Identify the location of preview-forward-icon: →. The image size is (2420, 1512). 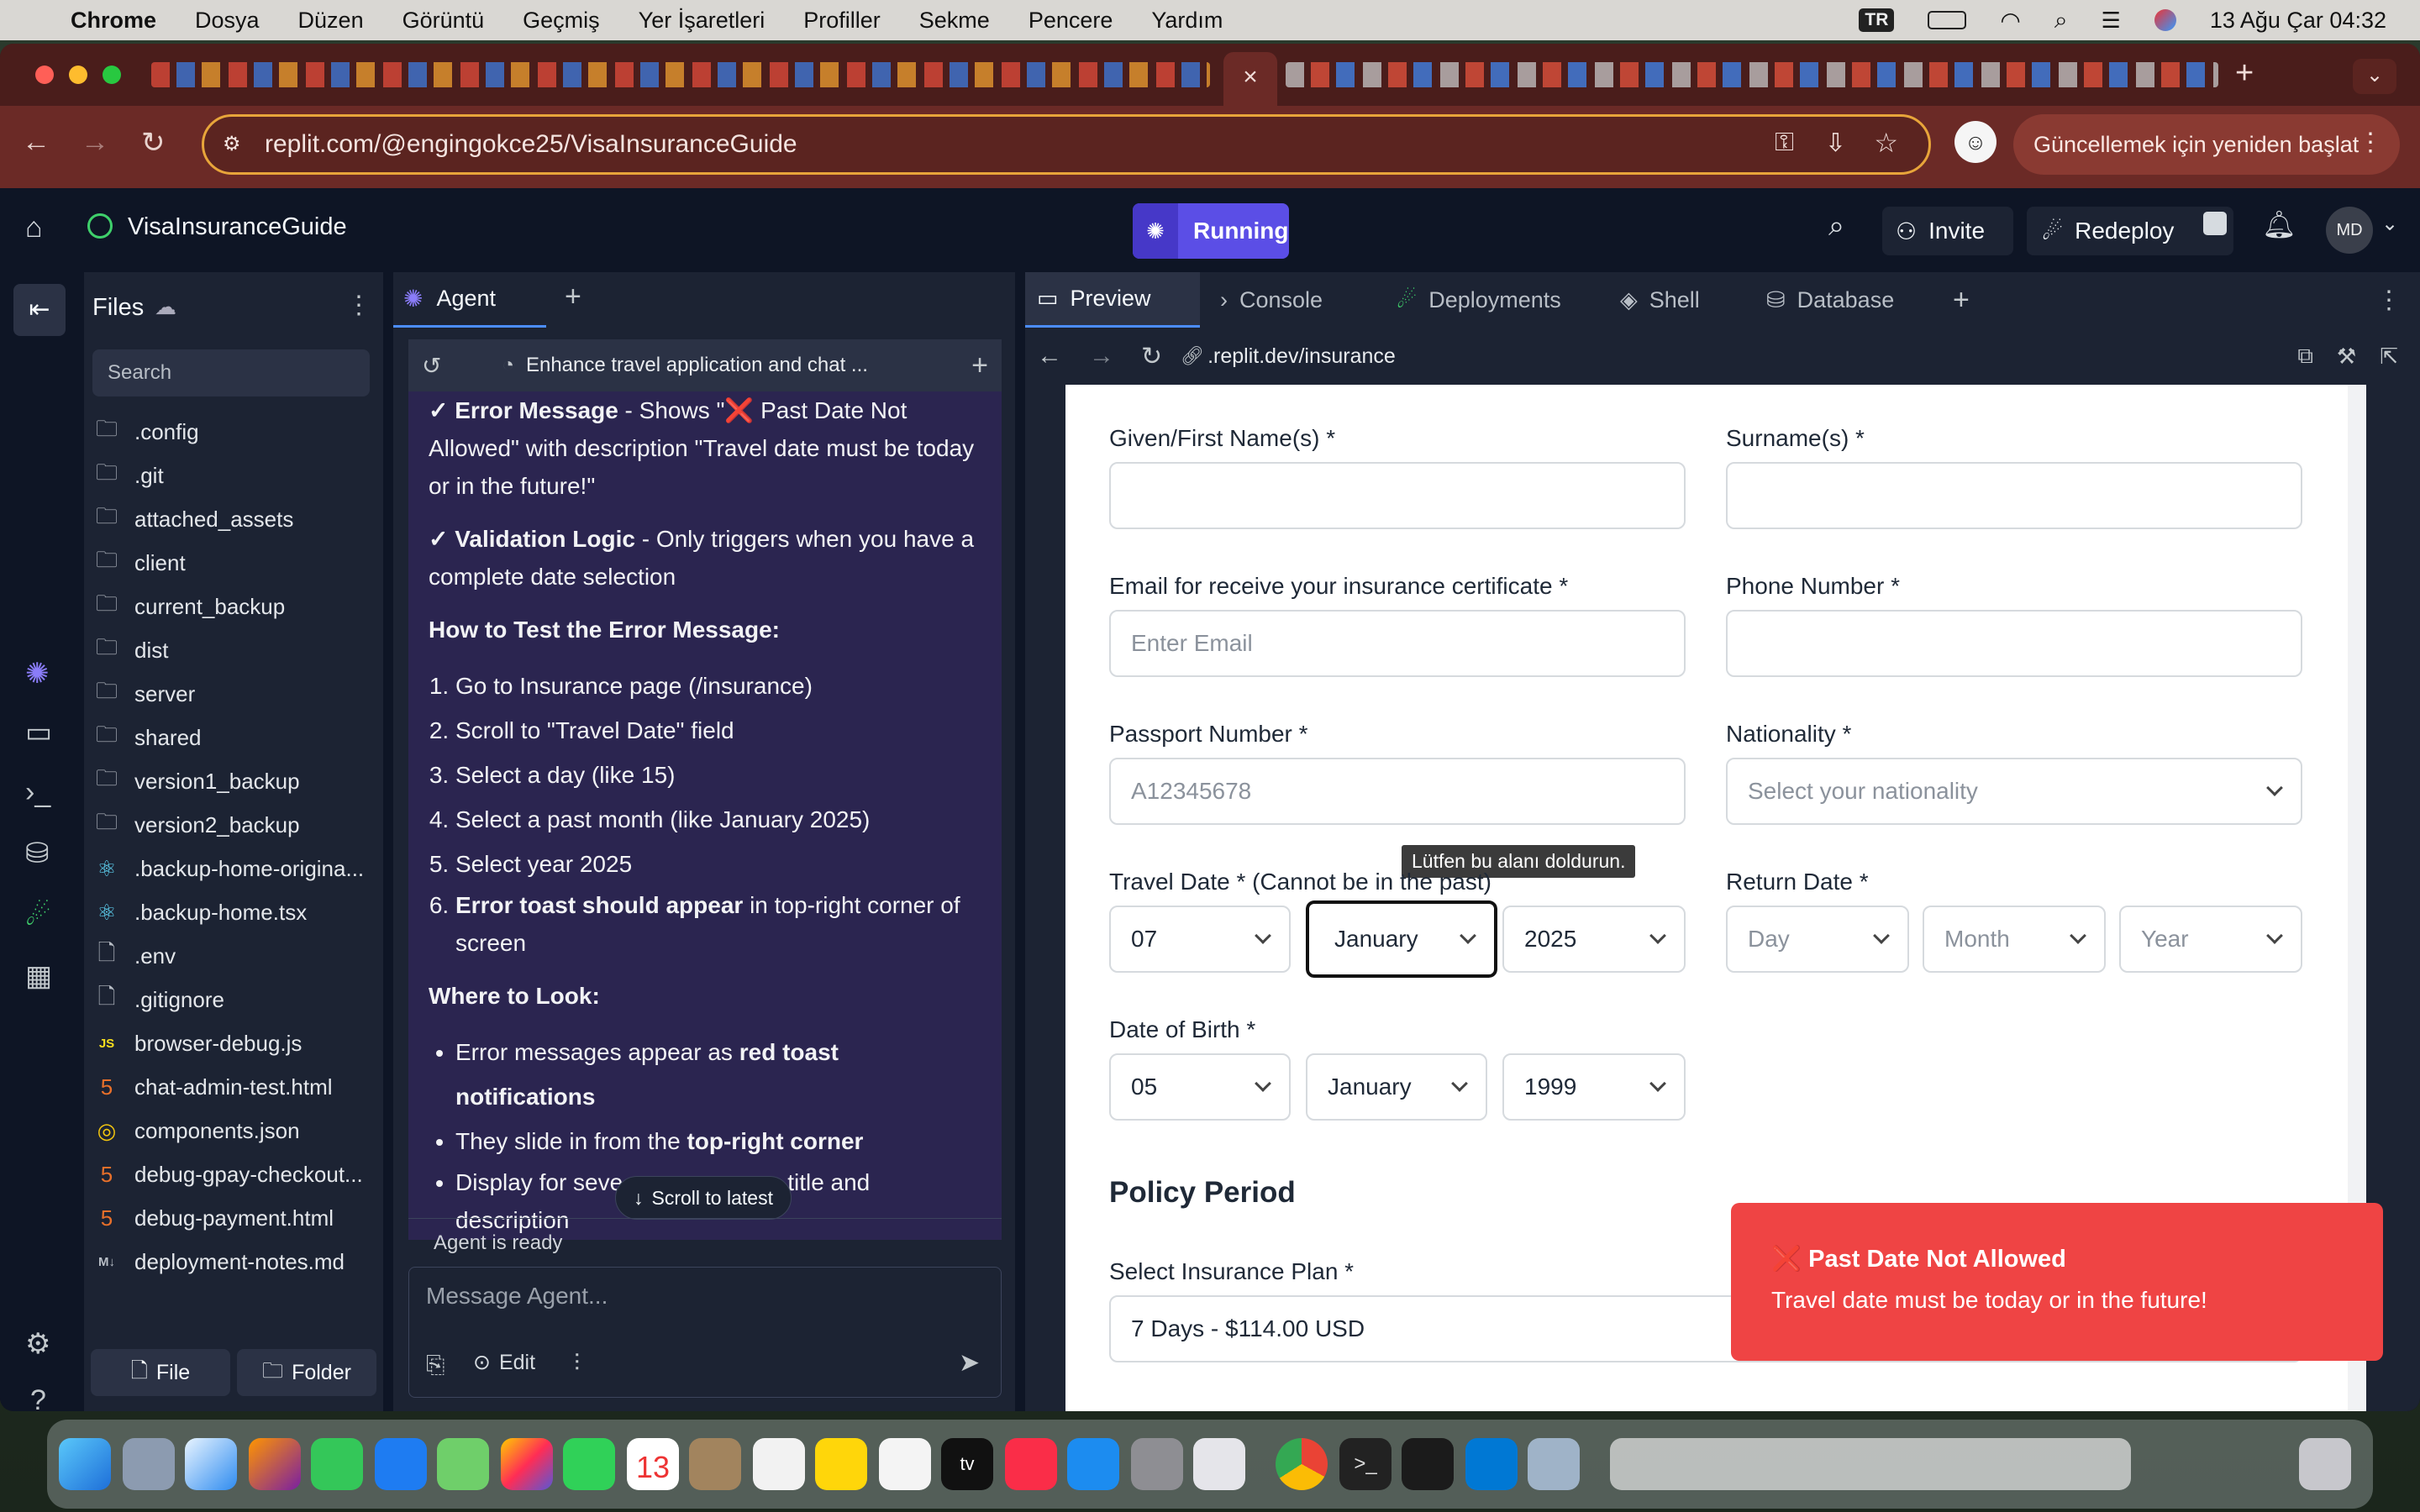
(1102, 356).